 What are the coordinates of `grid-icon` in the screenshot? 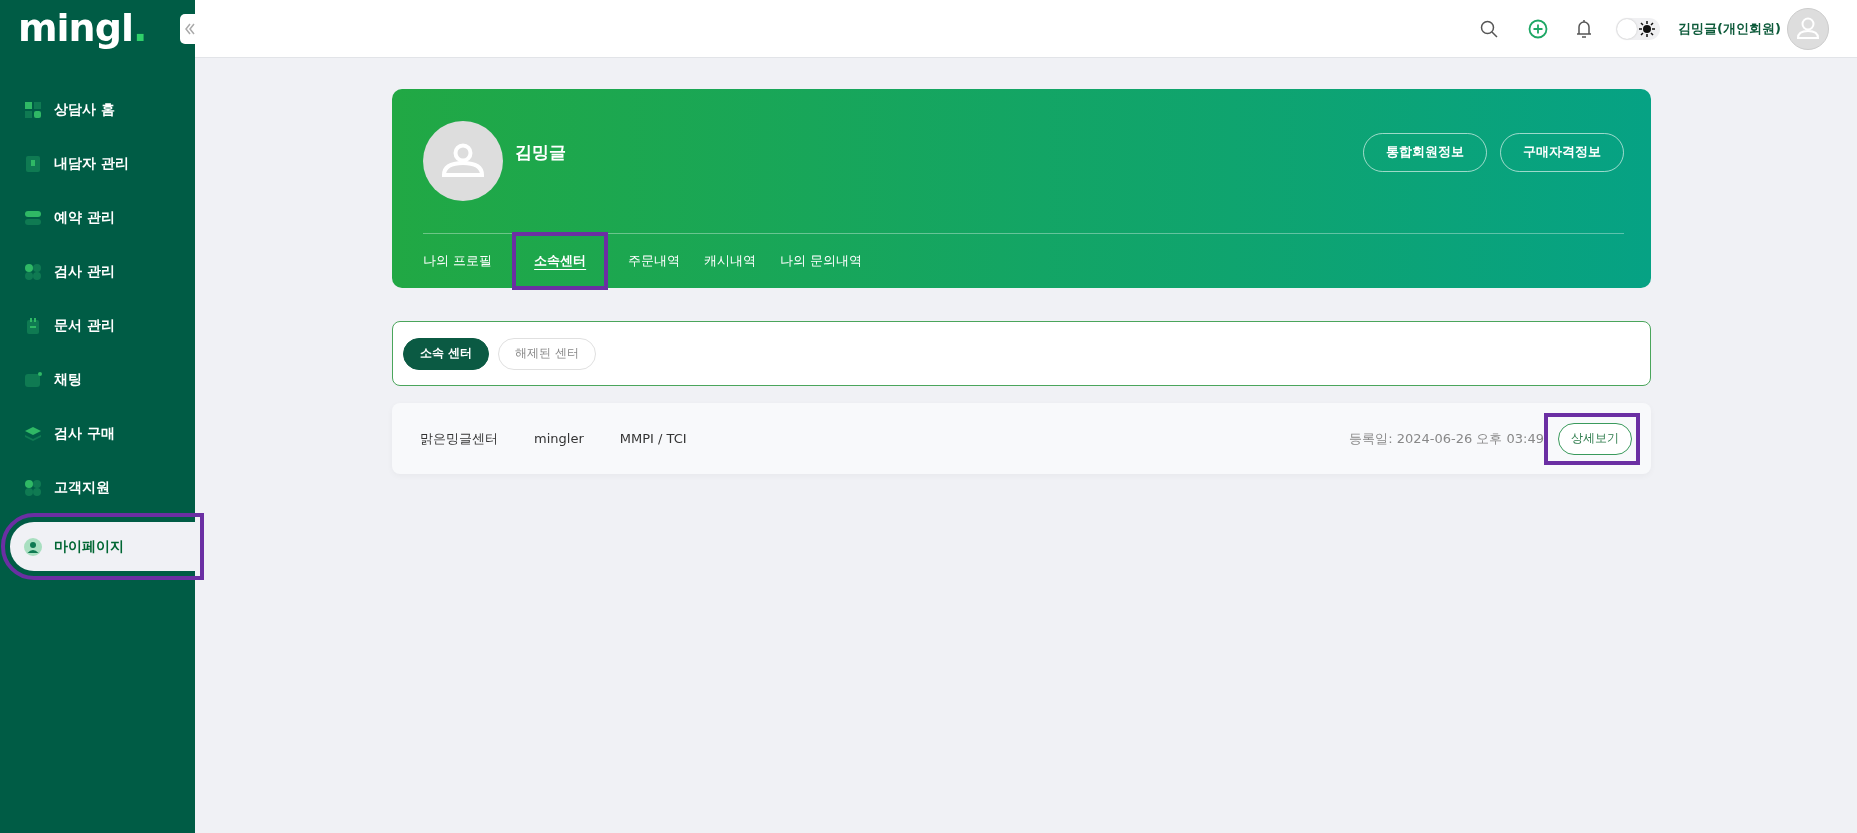 It's located at (33, 110).